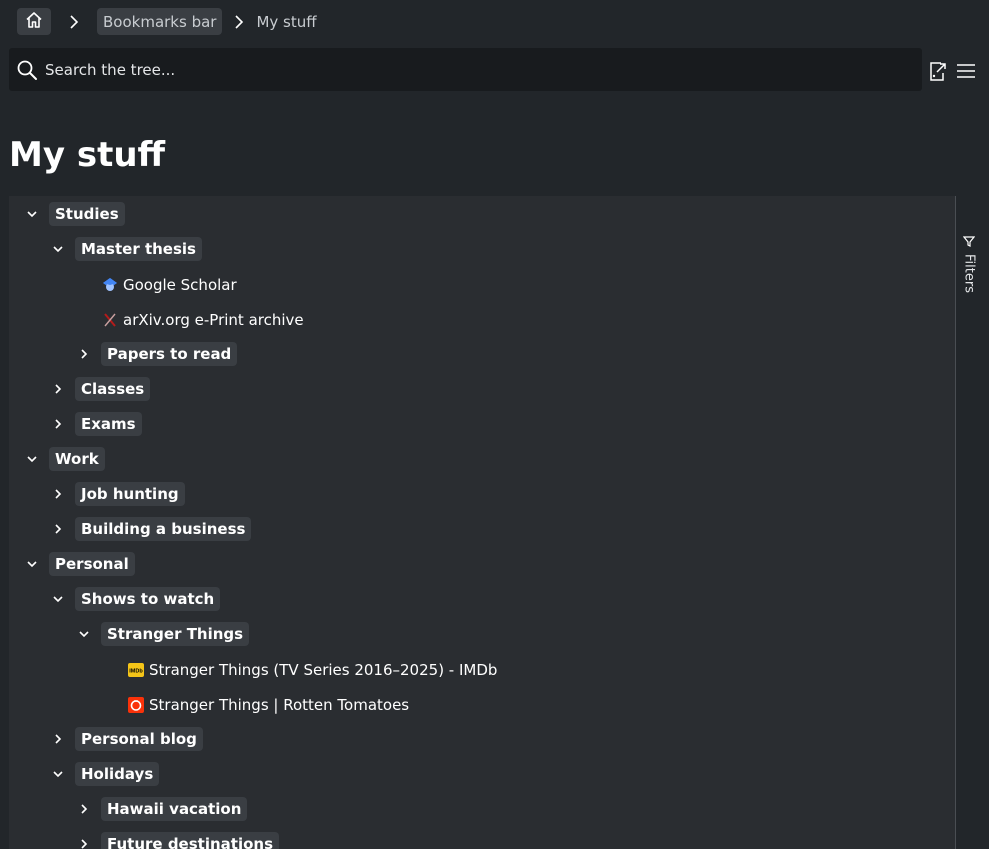 The image size is (989, 849). Describe the element at coordinates (117, 773) in the screenshot. I see `folder-label: Holidays` at that location.